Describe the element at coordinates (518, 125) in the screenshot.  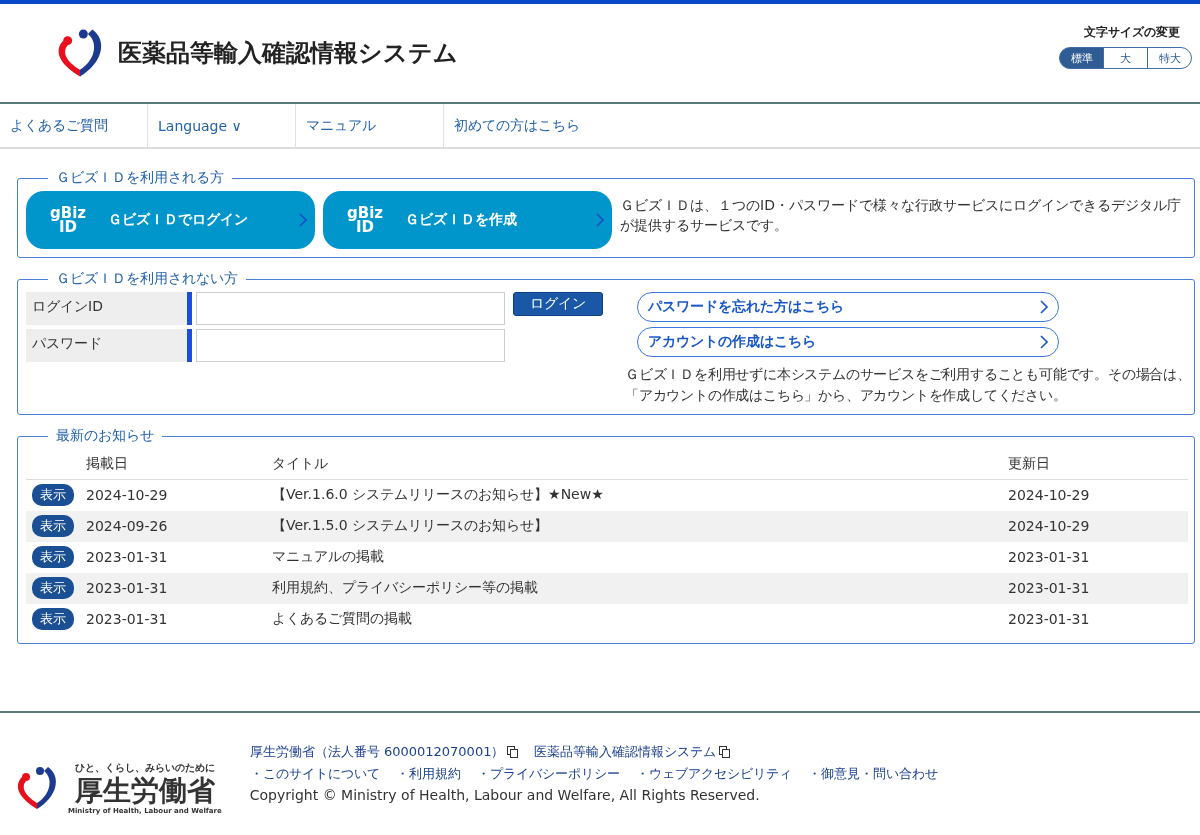
I see `nav-link: 初めての方はこちら` at that location.